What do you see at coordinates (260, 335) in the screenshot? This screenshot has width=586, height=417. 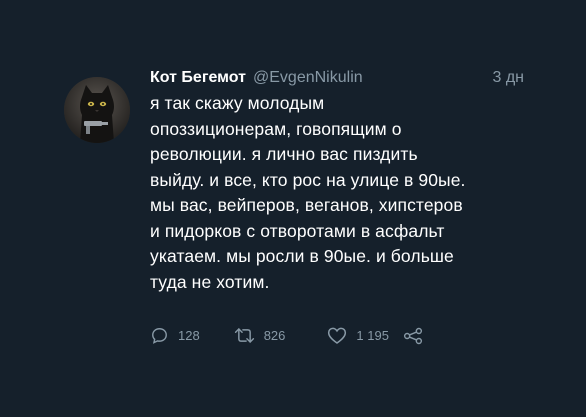 I see `retweet-button: 826` at bounding box center [260, 335].